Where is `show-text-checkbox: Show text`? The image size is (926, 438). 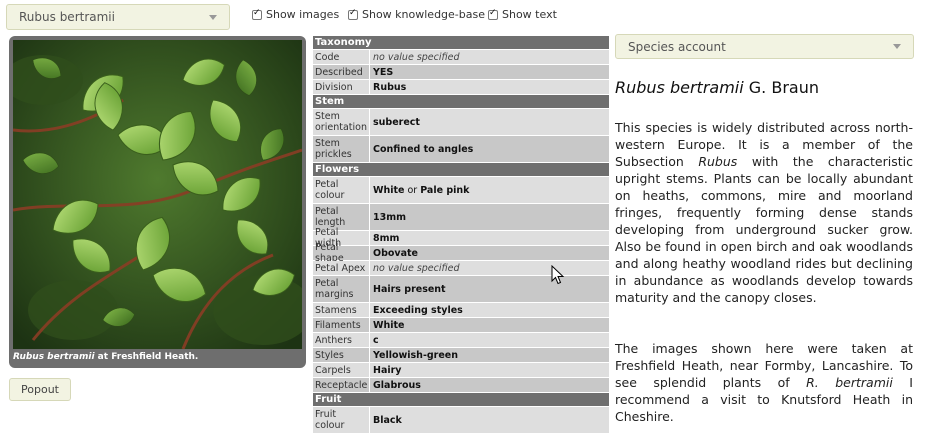
show-text-checkbox: Show text is located at coordinates (522, 14).